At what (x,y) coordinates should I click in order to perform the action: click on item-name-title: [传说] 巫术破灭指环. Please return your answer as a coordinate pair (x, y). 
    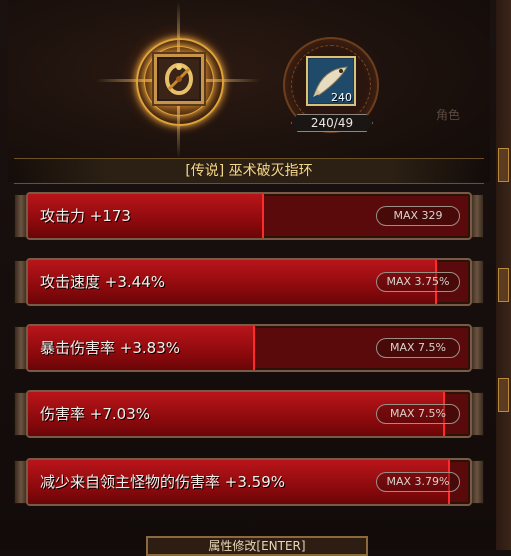
    Looking at the image, I should click on (249, 171).